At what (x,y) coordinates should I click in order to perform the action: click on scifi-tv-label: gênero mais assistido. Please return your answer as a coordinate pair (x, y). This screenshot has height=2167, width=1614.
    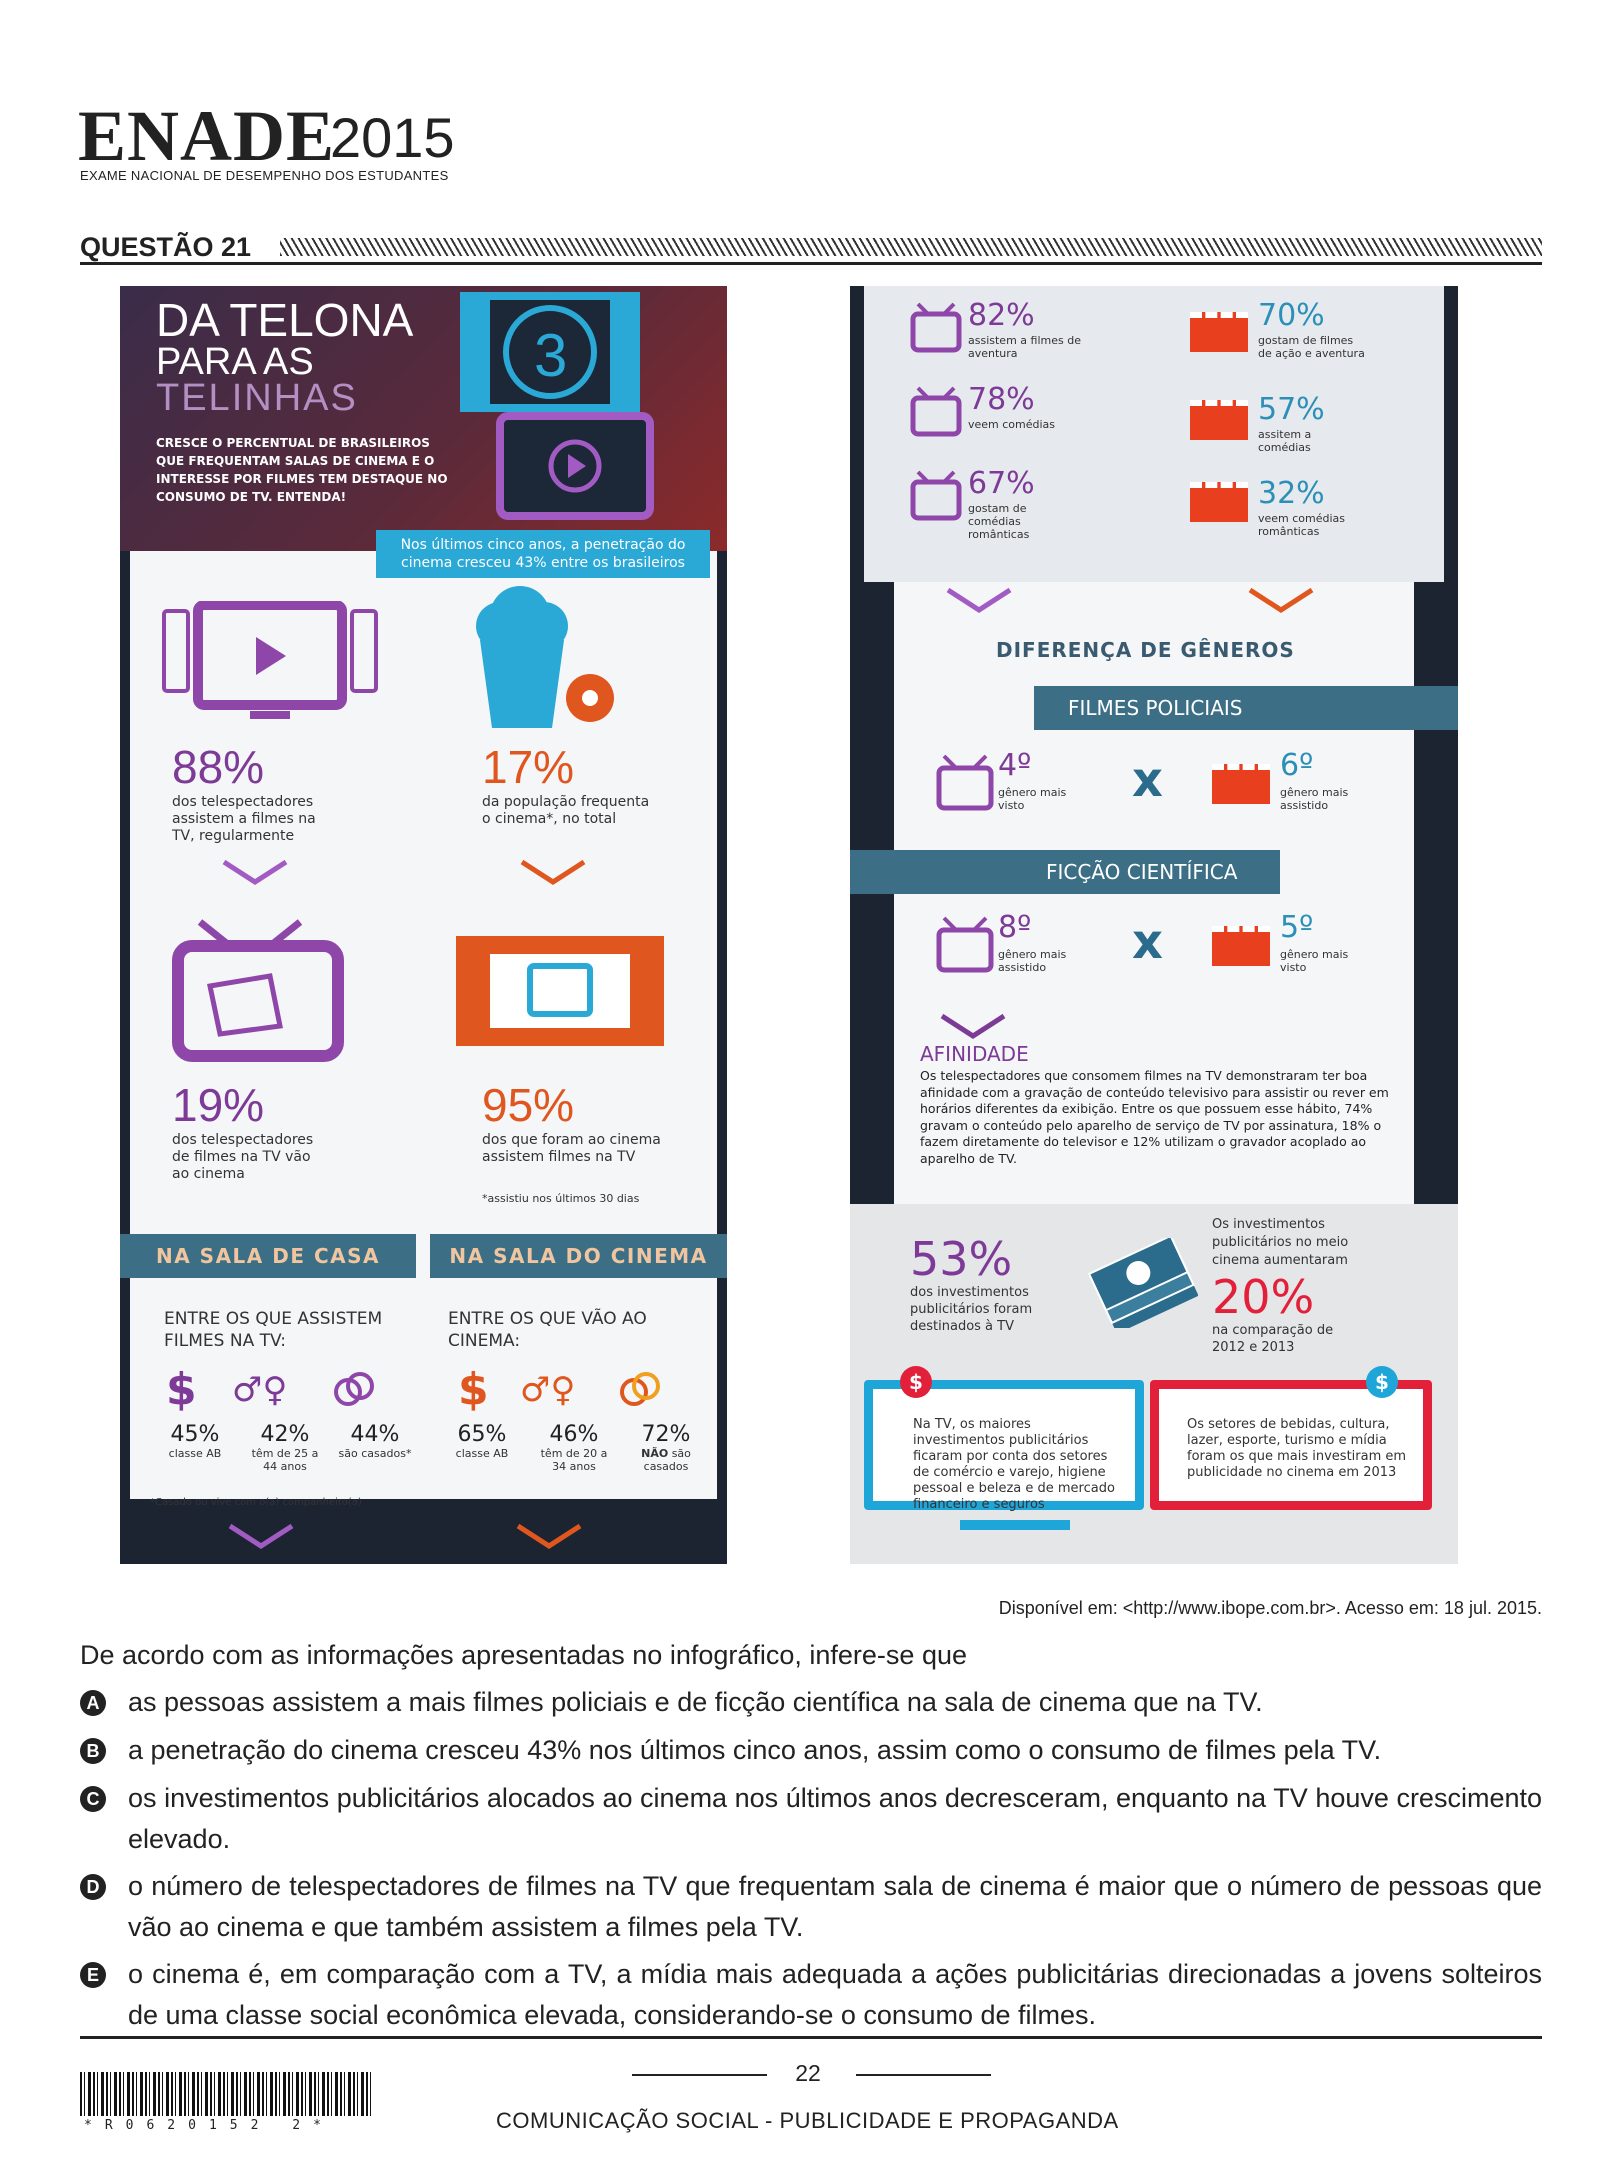
    Looking at the image, I should click on (1032, 961).